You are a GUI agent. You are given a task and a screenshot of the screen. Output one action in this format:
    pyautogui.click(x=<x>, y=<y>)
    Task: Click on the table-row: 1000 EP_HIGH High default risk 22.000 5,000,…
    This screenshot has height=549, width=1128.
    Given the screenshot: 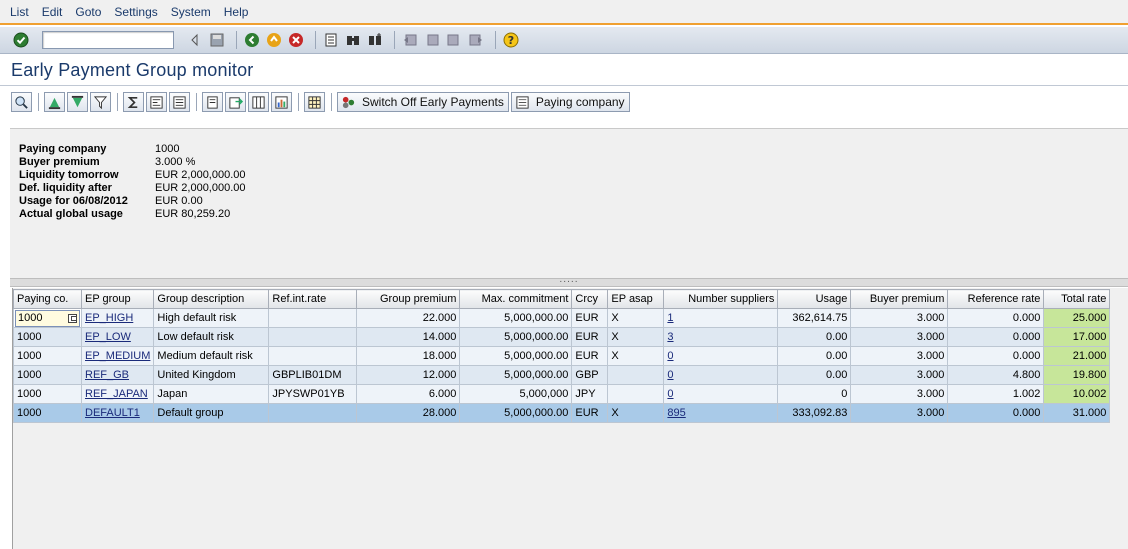 What is the action you would take?
    pyautogui.click(x=562, y=318)
    